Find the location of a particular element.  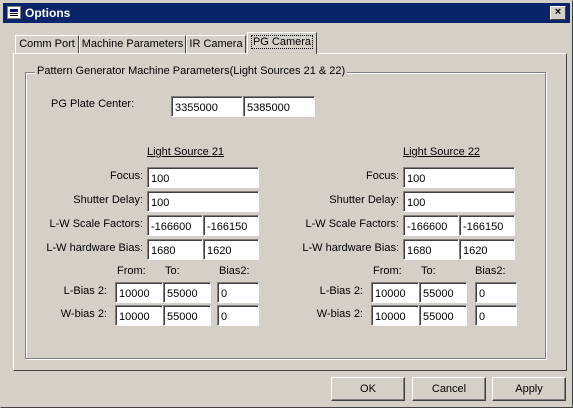

light-source-21-title: Light Source 21 is located at coordinates (186, 152).